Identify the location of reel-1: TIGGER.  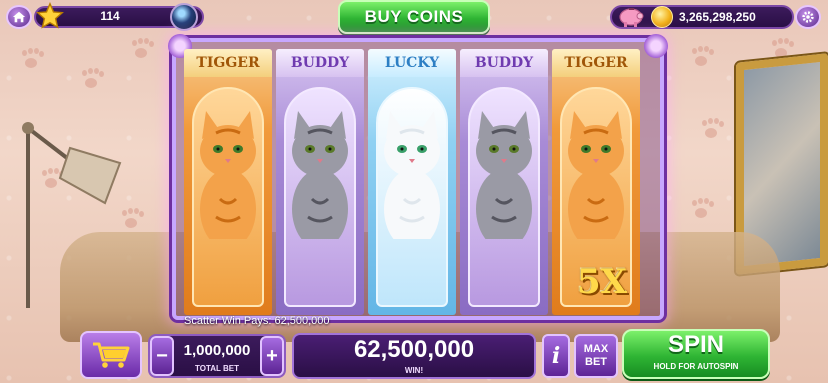
(228, 182).